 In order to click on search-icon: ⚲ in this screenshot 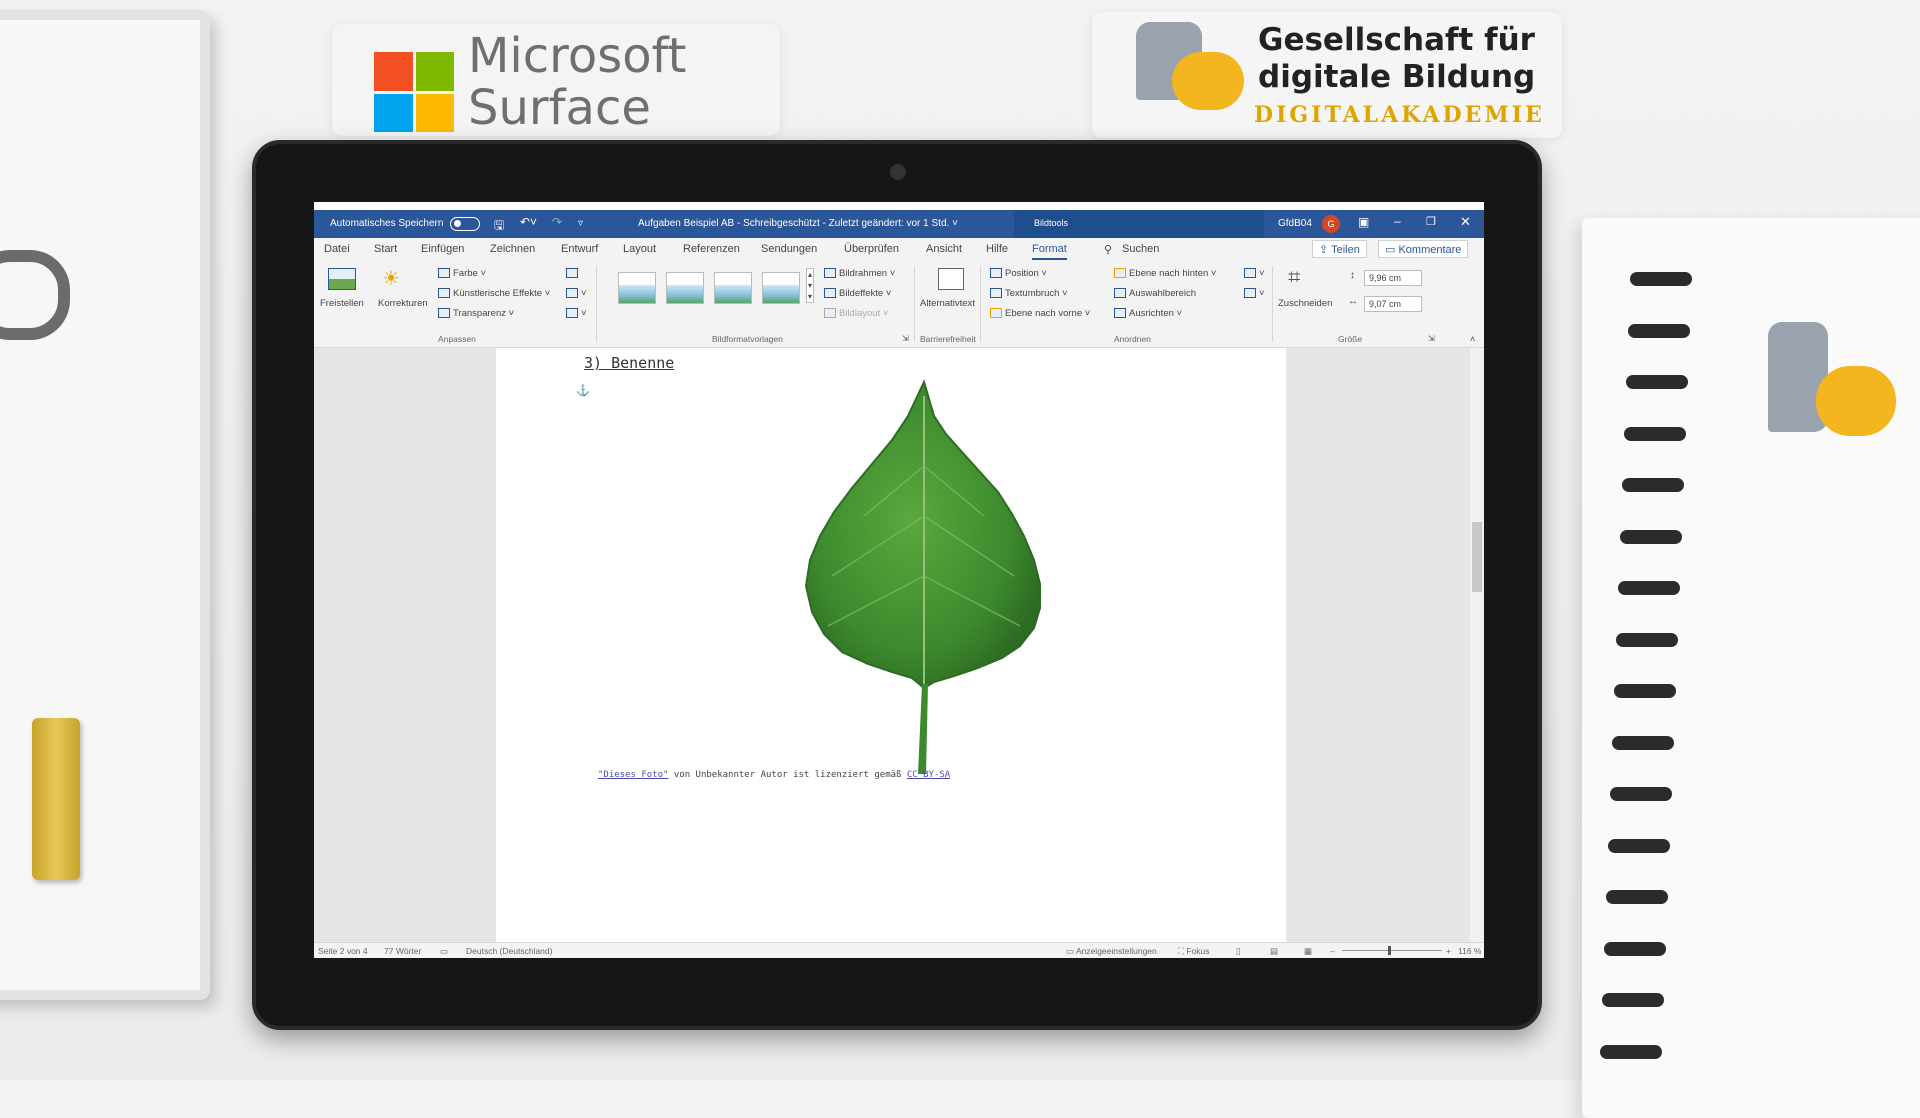, I will do `click(1108, 249)`.